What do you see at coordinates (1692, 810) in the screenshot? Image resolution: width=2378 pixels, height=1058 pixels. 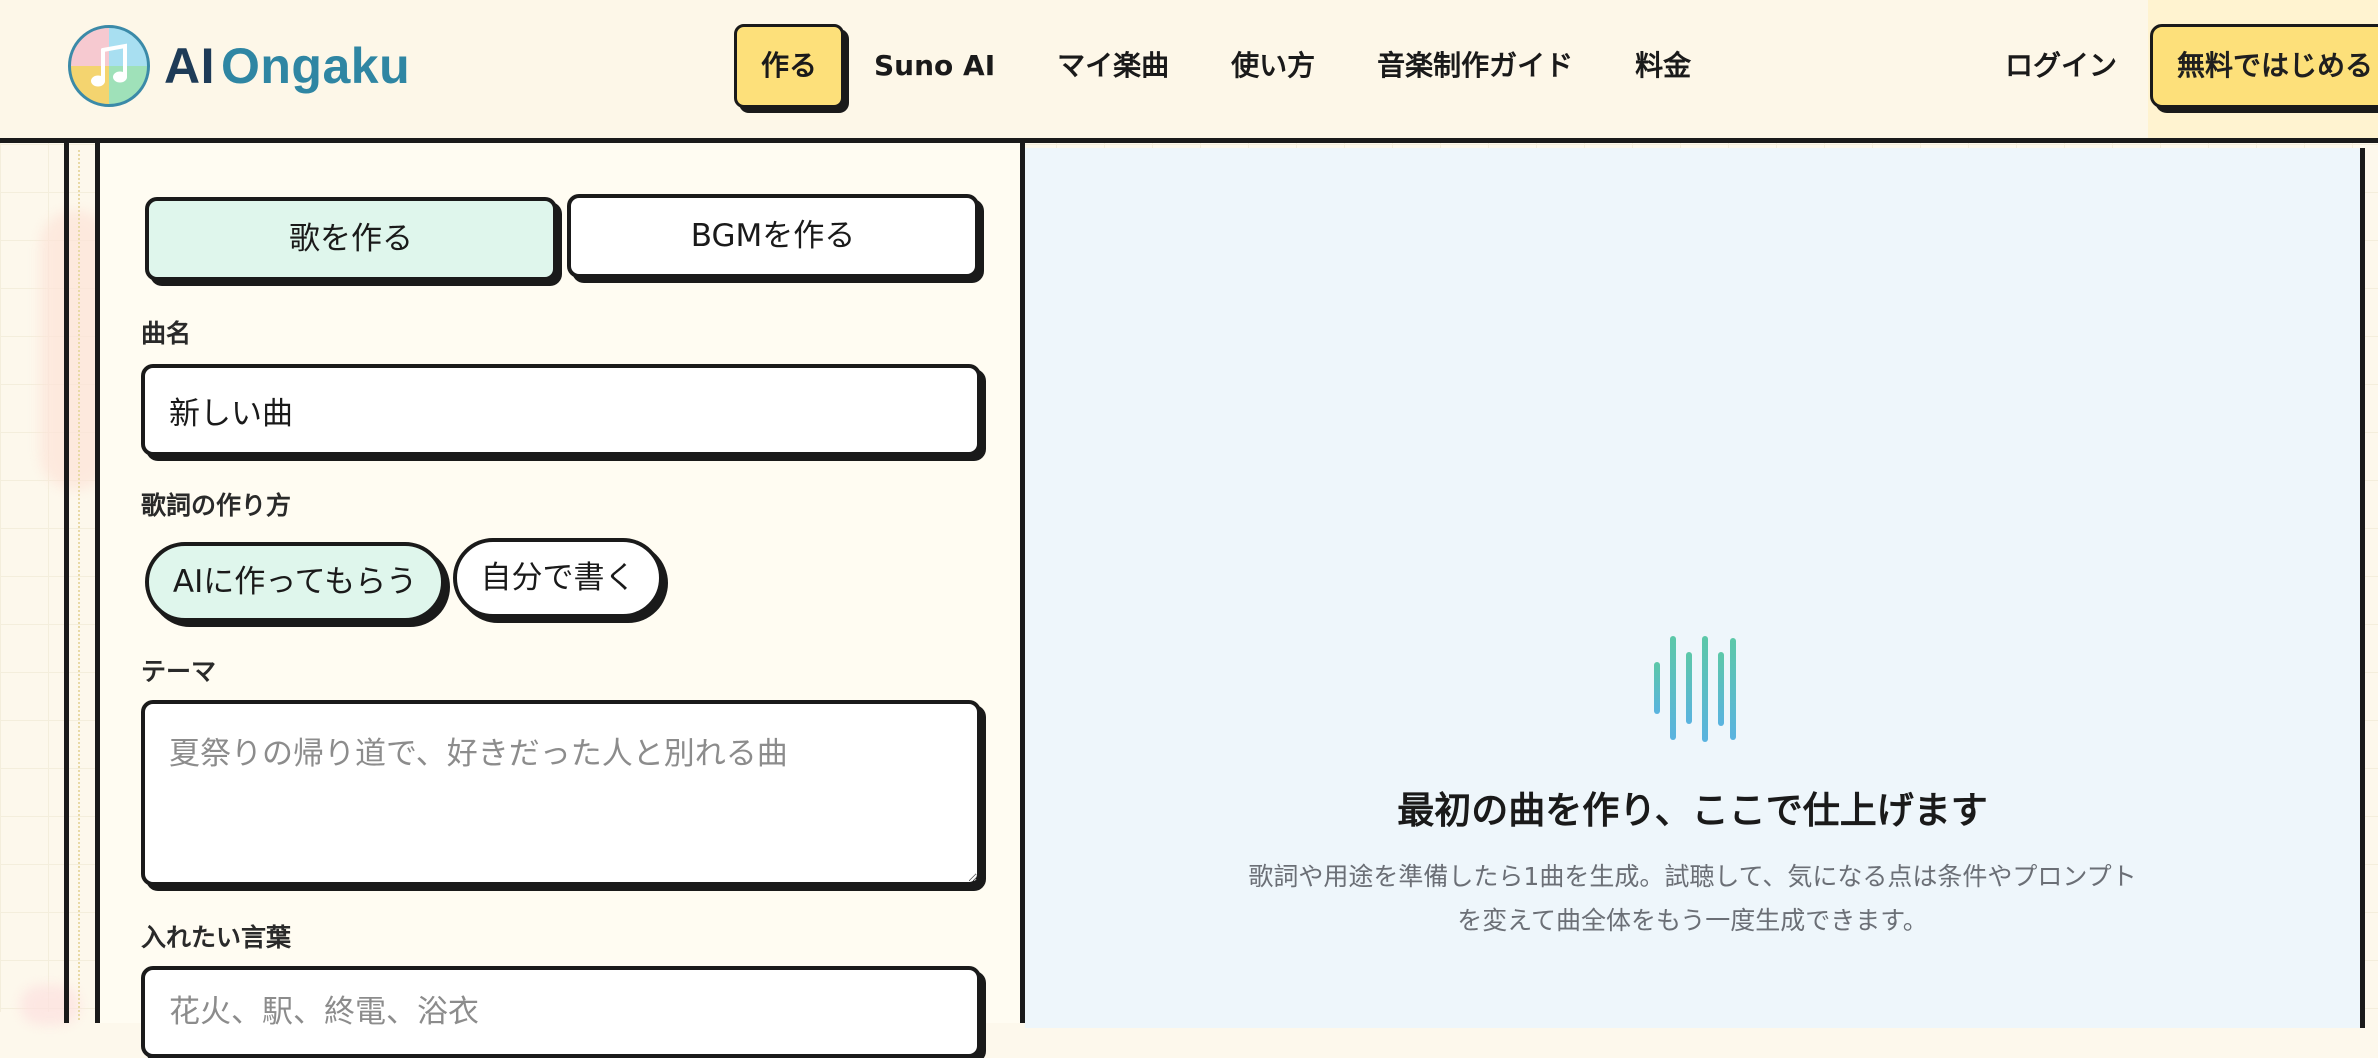 I see `preview-empty-title: 最初の曲を作り、ここで仕上げます` at bounding box center [1692, 810].